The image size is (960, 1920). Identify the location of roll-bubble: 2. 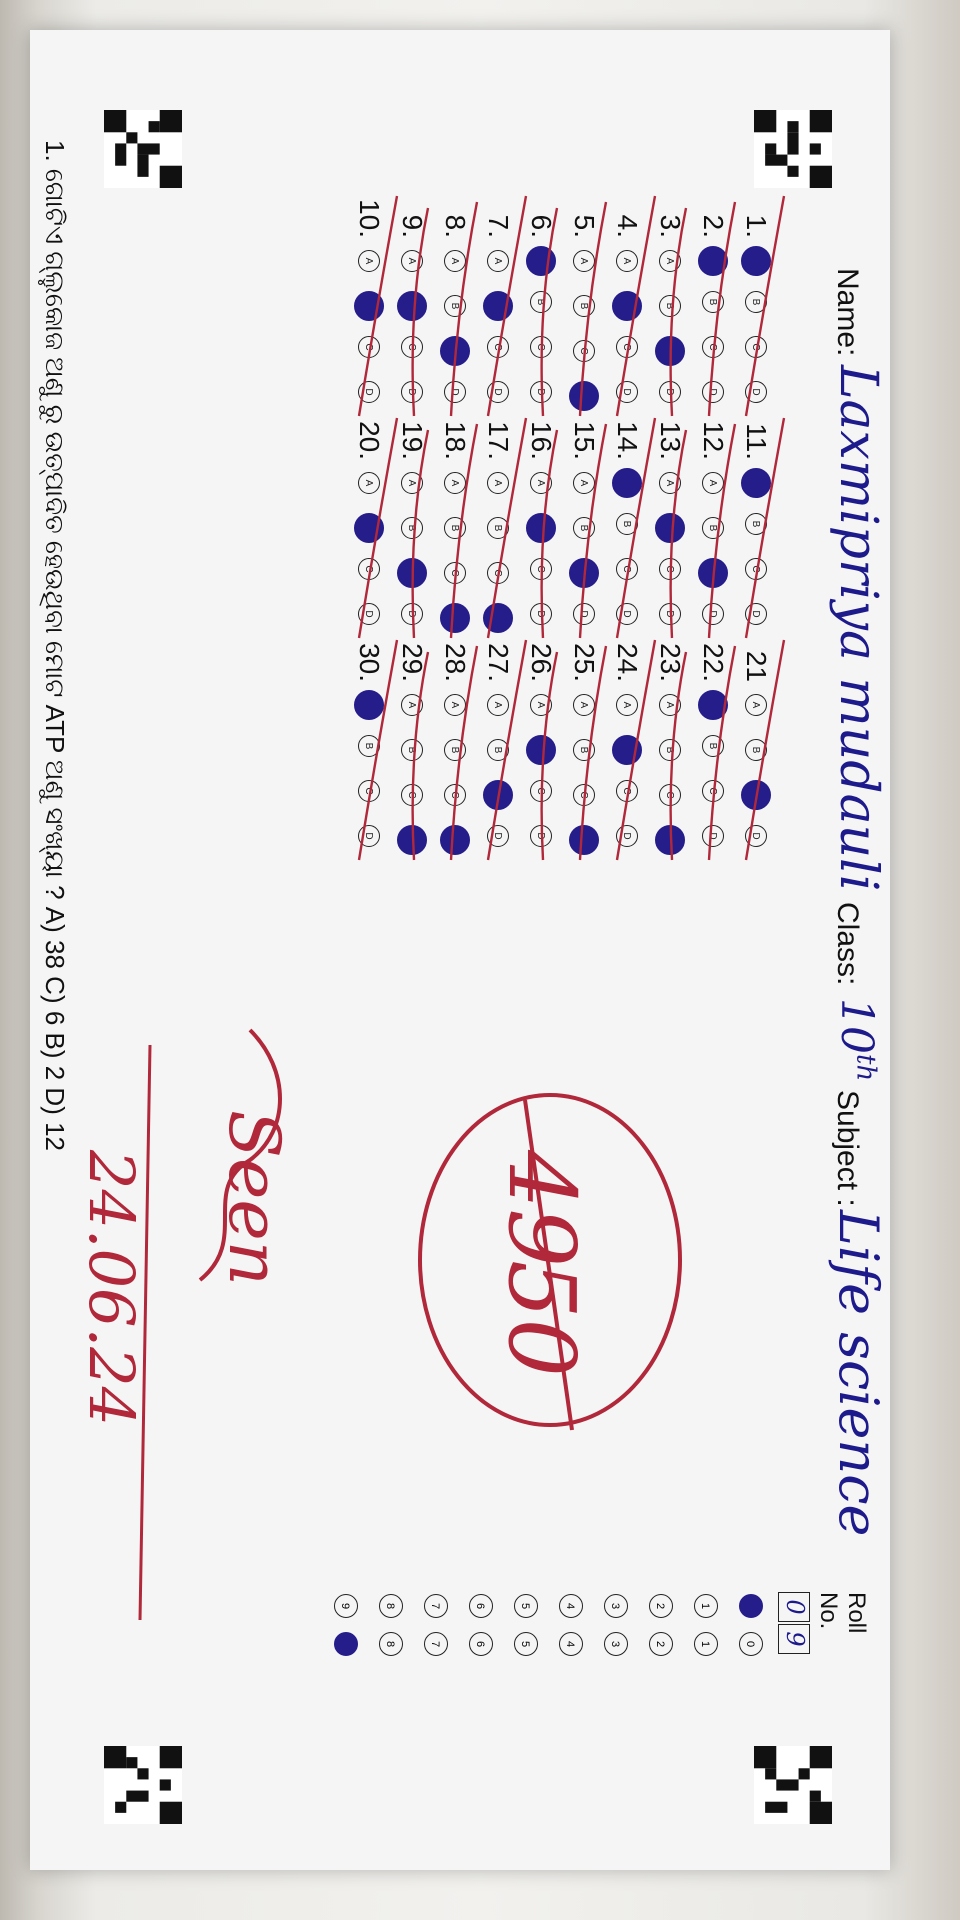
(661, 1606).